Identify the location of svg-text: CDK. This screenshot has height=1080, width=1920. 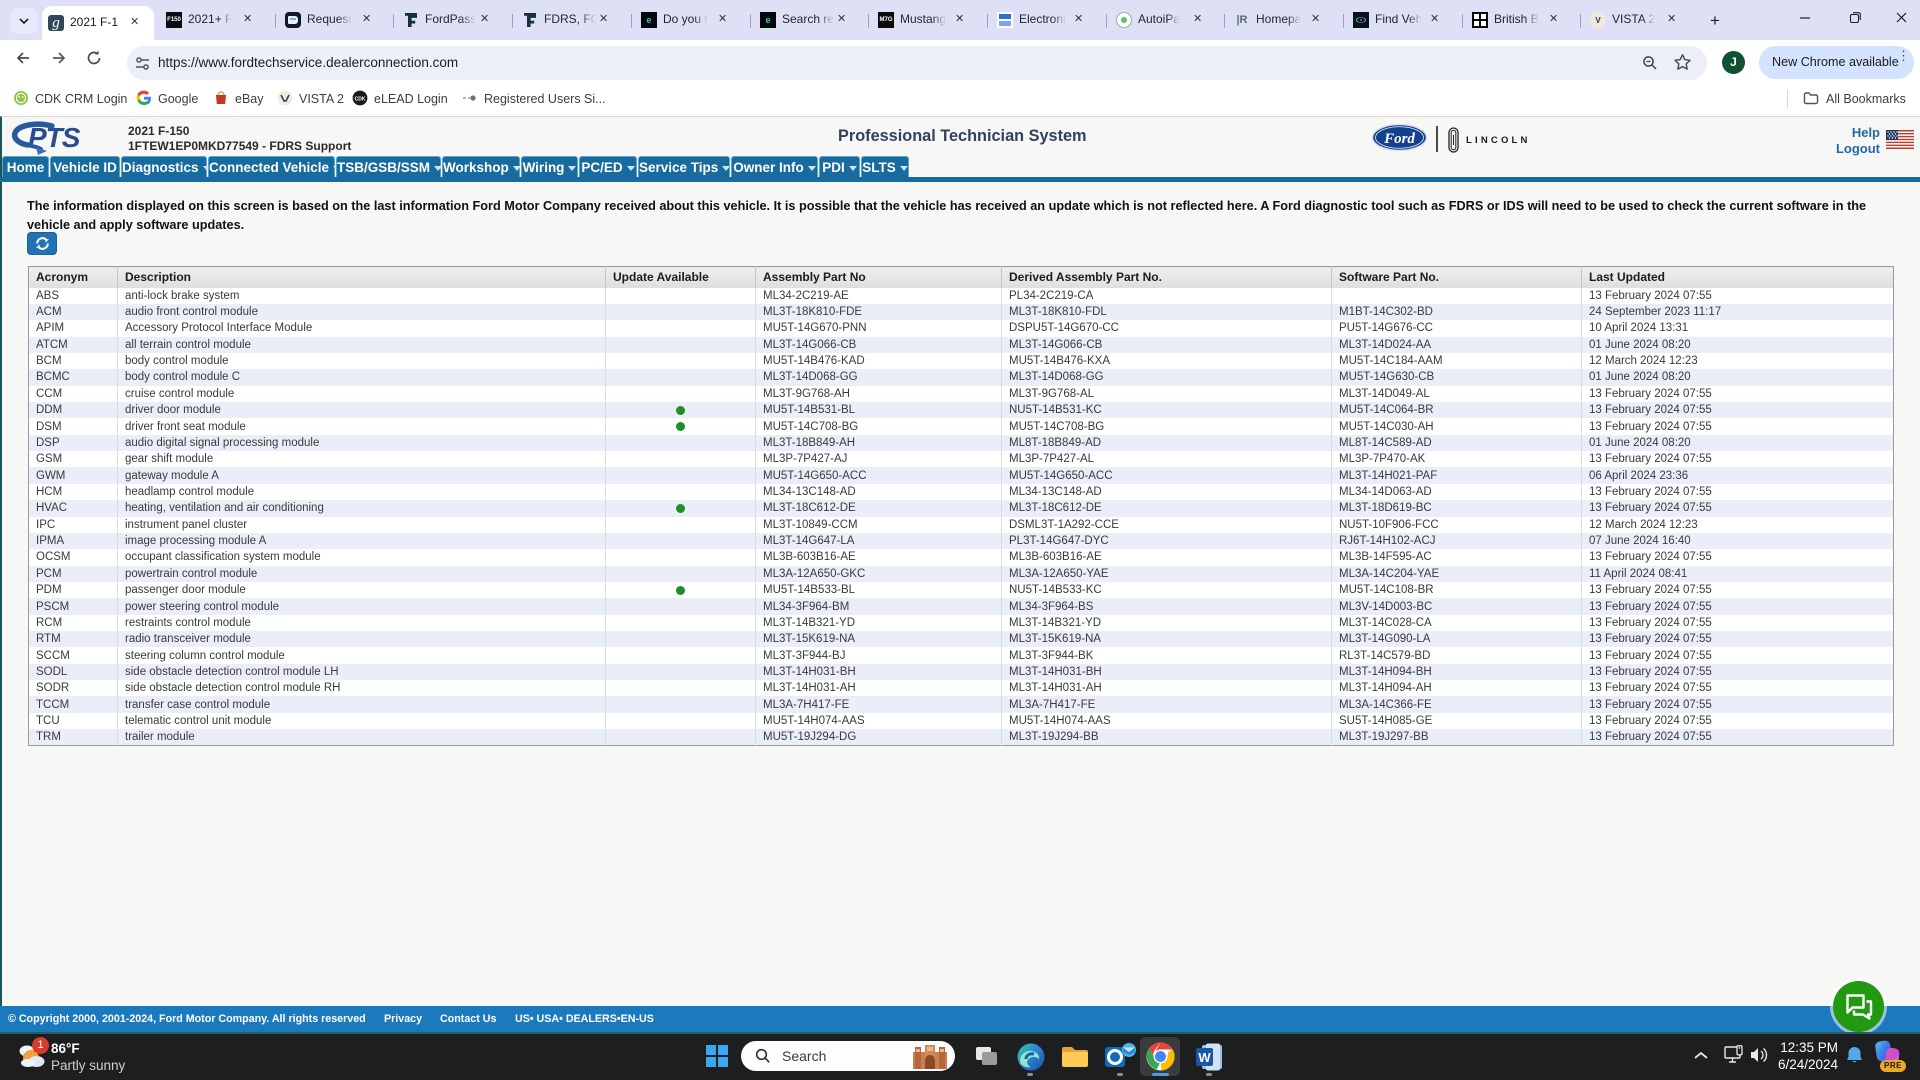
(360, 100).